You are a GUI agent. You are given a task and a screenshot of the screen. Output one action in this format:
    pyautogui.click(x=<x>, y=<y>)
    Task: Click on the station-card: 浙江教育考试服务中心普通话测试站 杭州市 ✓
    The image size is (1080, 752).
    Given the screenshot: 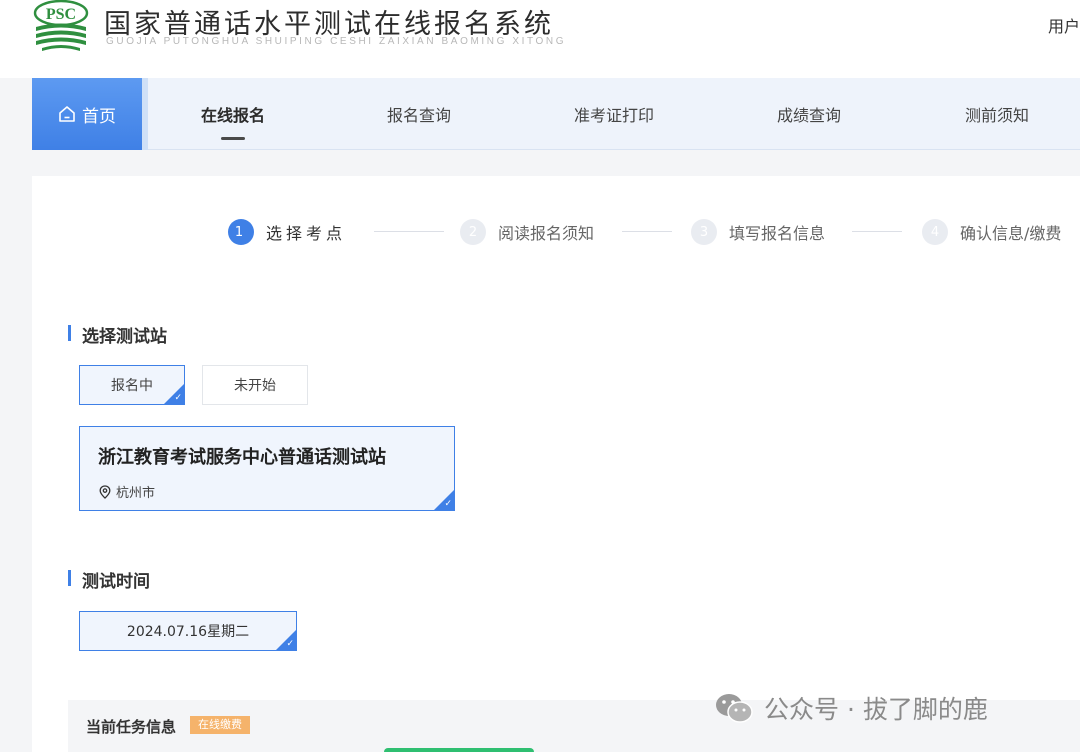 What is the action you would take?
    pyautogui.click(x=267, y=468)
    